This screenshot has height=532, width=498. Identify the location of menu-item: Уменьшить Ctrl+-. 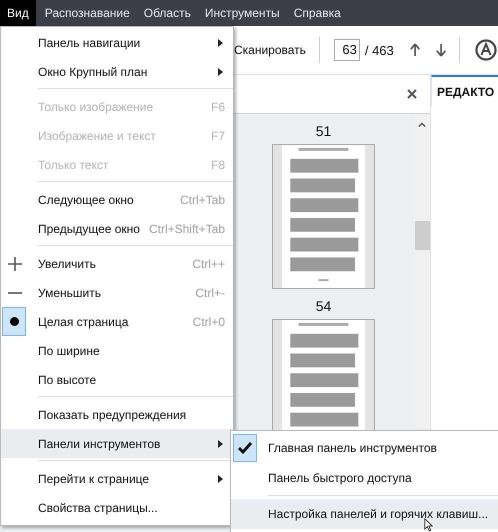
(117, 292).